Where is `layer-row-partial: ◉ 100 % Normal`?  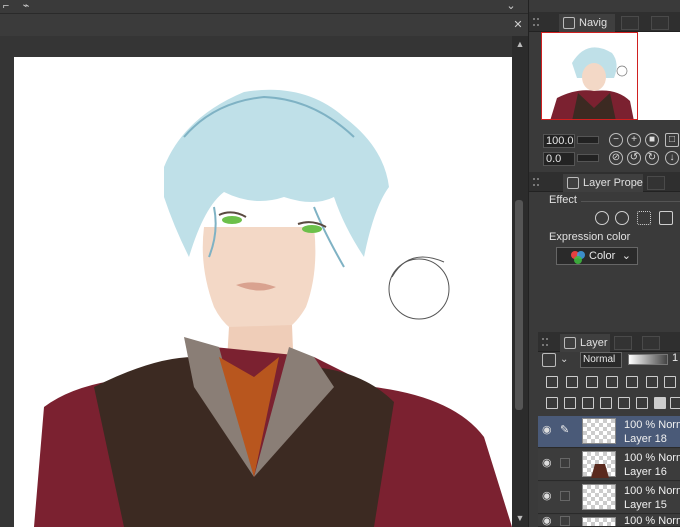 layer-row-partial: ◉ 100 % Normal is located at coordinates (609, 521).